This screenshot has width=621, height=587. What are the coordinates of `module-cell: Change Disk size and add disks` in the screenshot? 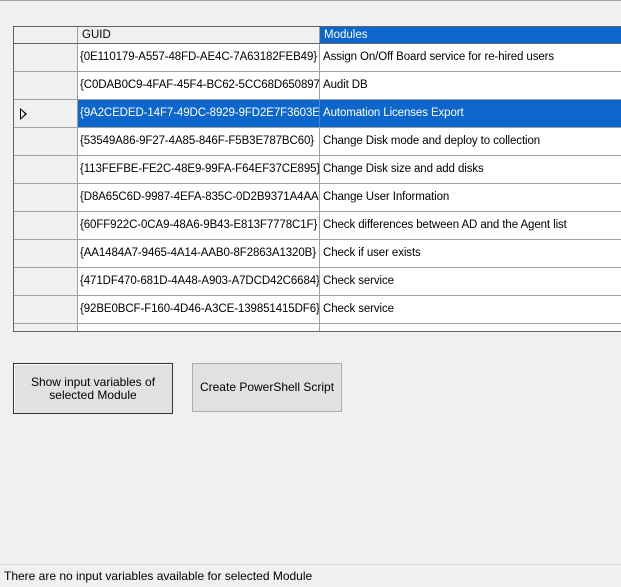 It's located at (470, 169).